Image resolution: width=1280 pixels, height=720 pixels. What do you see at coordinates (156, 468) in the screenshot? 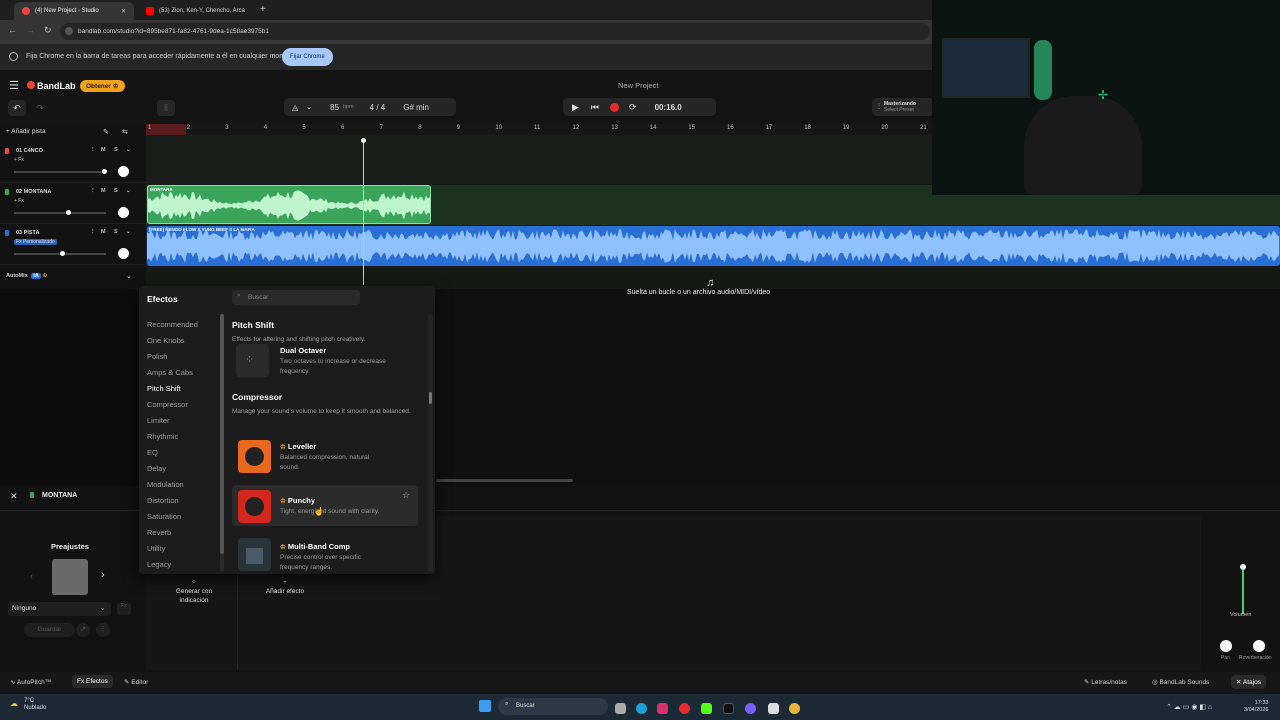
I see `category-item: Delay` at bounding box center [156, 468].